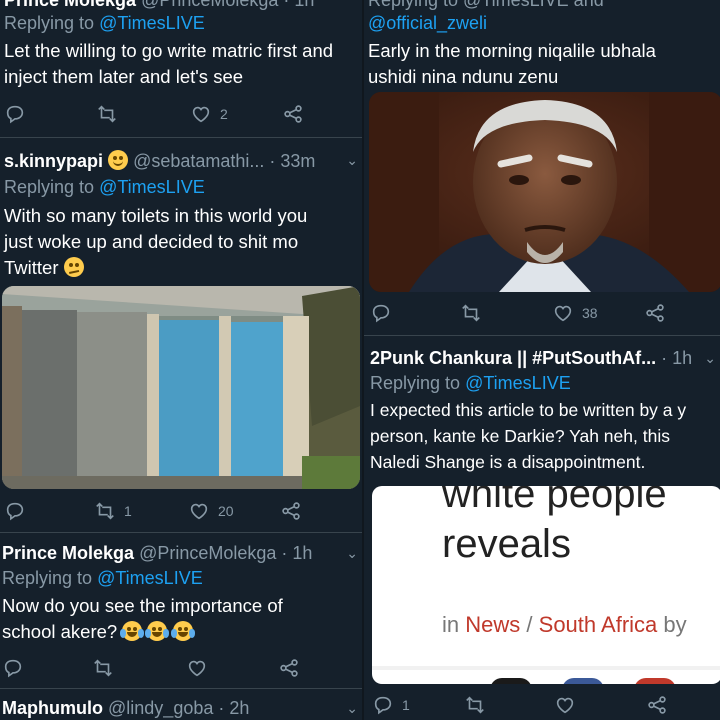  Describe the element at coordinates (224, 161) in the screenshot. I see `handle: @sebatamathi... · 33m` at that location.